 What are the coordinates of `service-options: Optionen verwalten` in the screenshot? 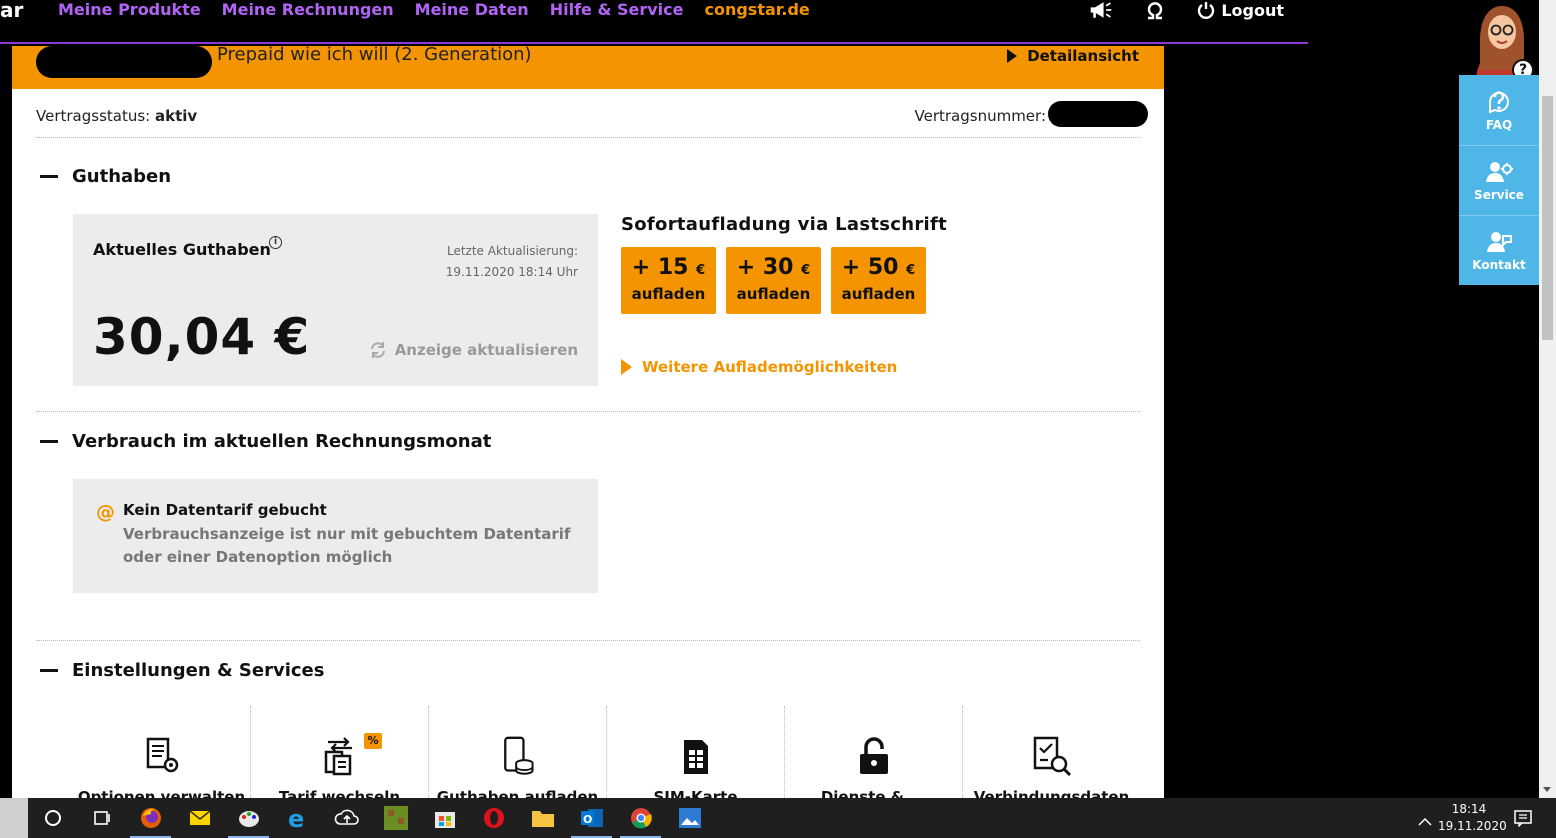 It's located at (161, 752).